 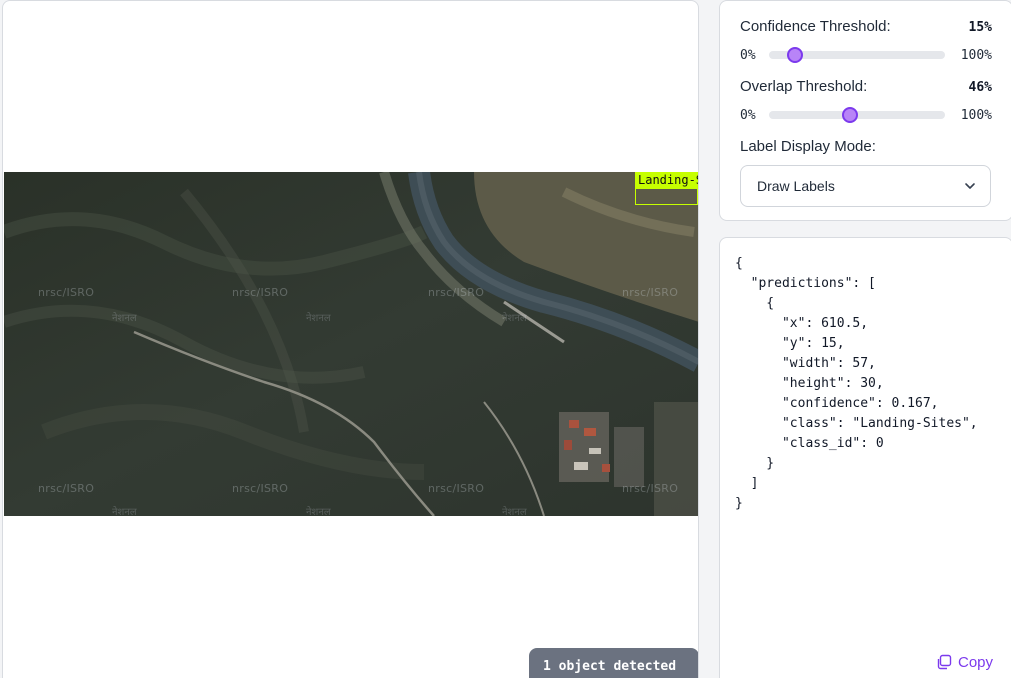 I want to click on confidence-slider-thumb, so click(x=795, y=55).